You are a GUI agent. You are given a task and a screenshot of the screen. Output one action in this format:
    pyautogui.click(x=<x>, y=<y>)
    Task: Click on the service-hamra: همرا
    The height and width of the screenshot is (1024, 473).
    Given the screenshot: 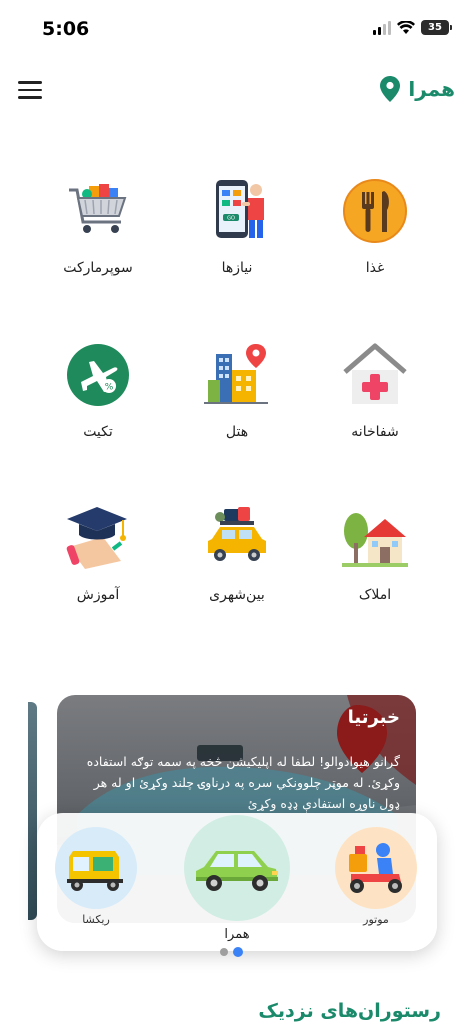 What is the action you would take?
    pyautogui.click(x=237, y=878)
    